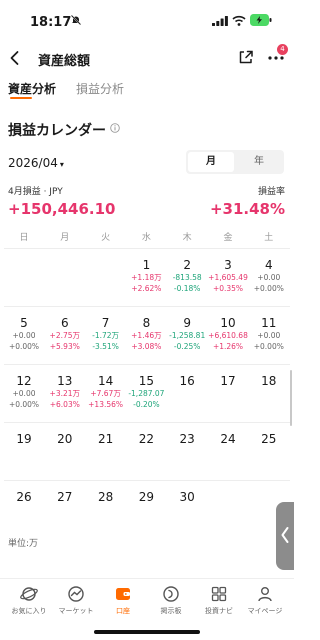  Describe the element at coordinates (23, 544) in the screenshot. I see `unit-label: 単位:万` at that location.